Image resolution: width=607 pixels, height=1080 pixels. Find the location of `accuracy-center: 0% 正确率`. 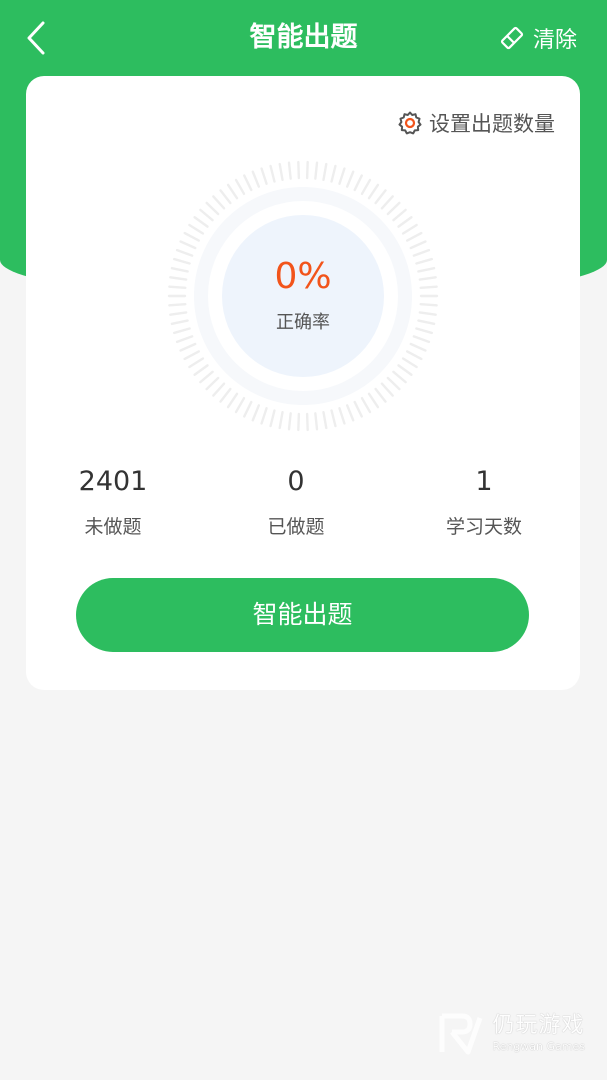

accuracy-center: 0% 正确率 is located at coordinates (303, 296).